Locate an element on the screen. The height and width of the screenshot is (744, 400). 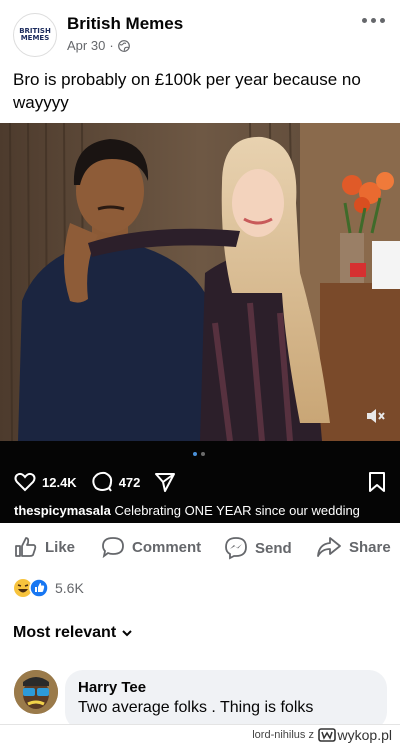
heart-icon is located at coordinates (25, 482).